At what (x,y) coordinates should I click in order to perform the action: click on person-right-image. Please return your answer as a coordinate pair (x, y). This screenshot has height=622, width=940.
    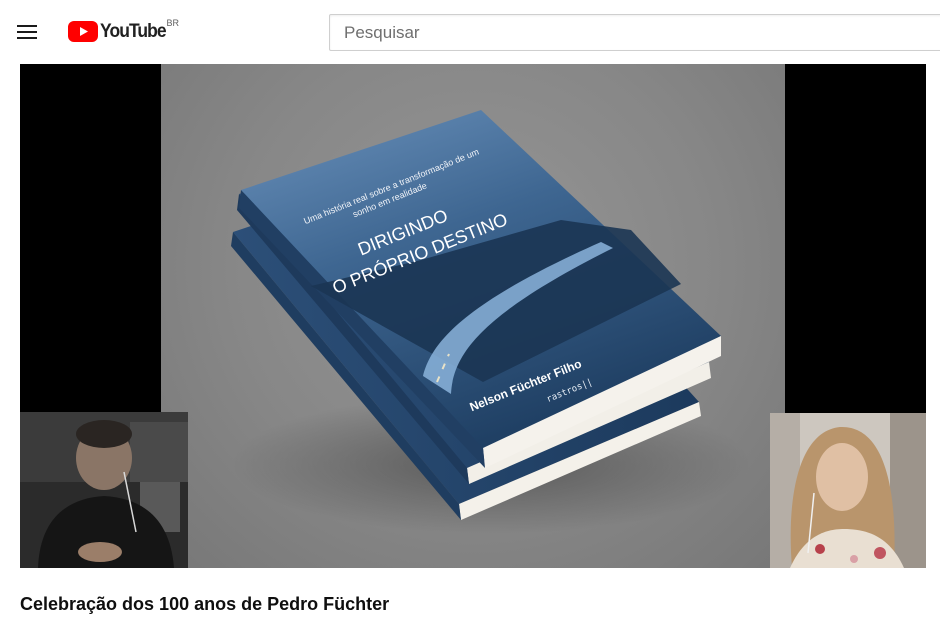
    Looking at the image, I should click on (848, 490).